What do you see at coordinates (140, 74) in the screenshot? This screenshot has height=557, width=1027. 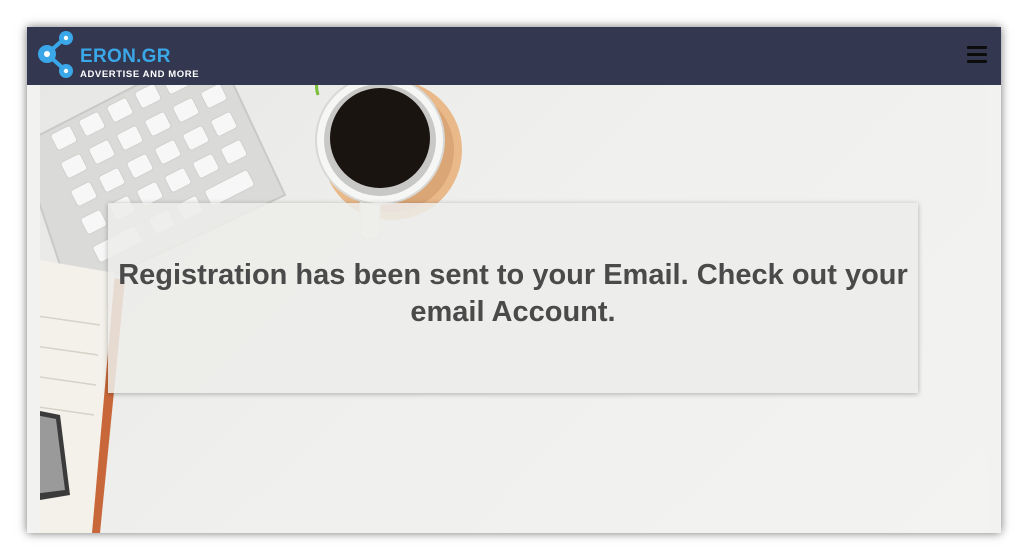 I see `logo-tagline: ADVERTISE AND MORE` at bounding box center [140, 74].